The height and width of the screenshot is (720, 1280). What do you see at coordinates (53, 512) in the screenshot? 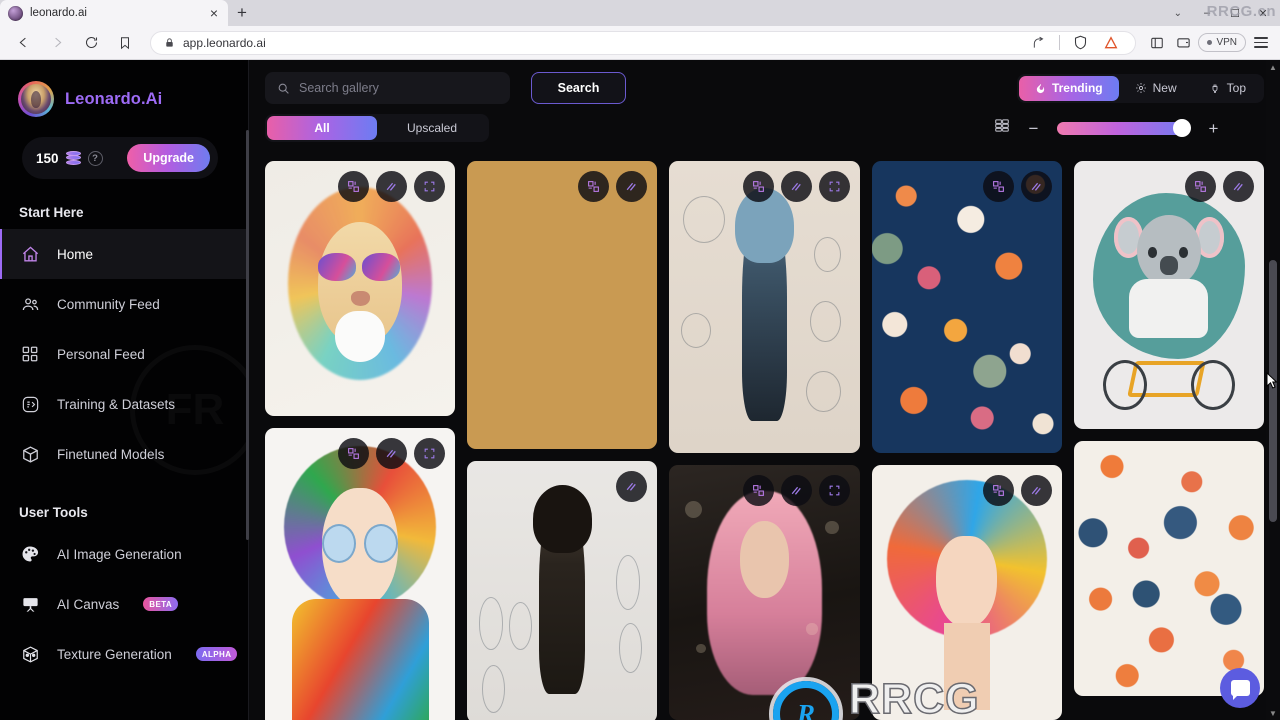
I see `sidebar-section-user-tools: User Tools` at bounding box center [53, 512].